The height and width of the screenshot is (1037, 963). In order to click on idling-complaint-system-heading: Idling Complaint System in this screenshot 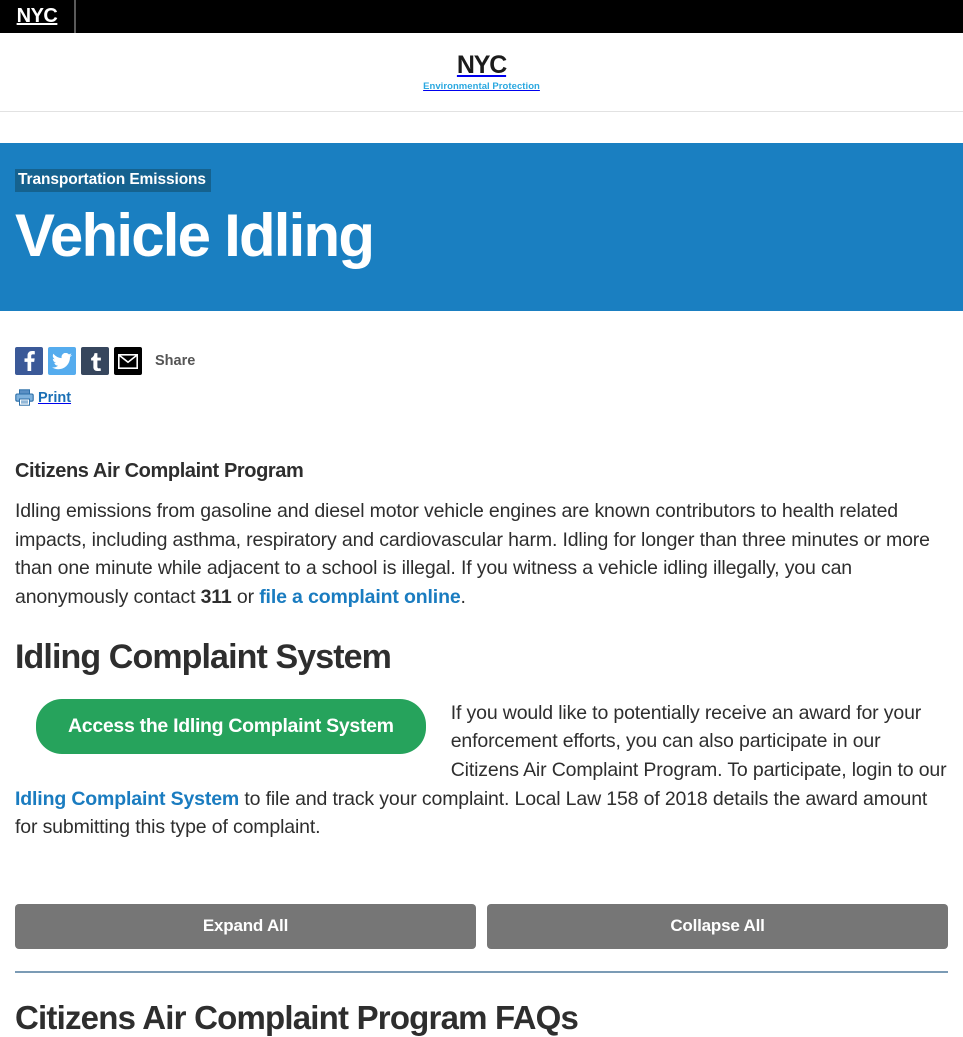, I will do `click(203, 656)`.